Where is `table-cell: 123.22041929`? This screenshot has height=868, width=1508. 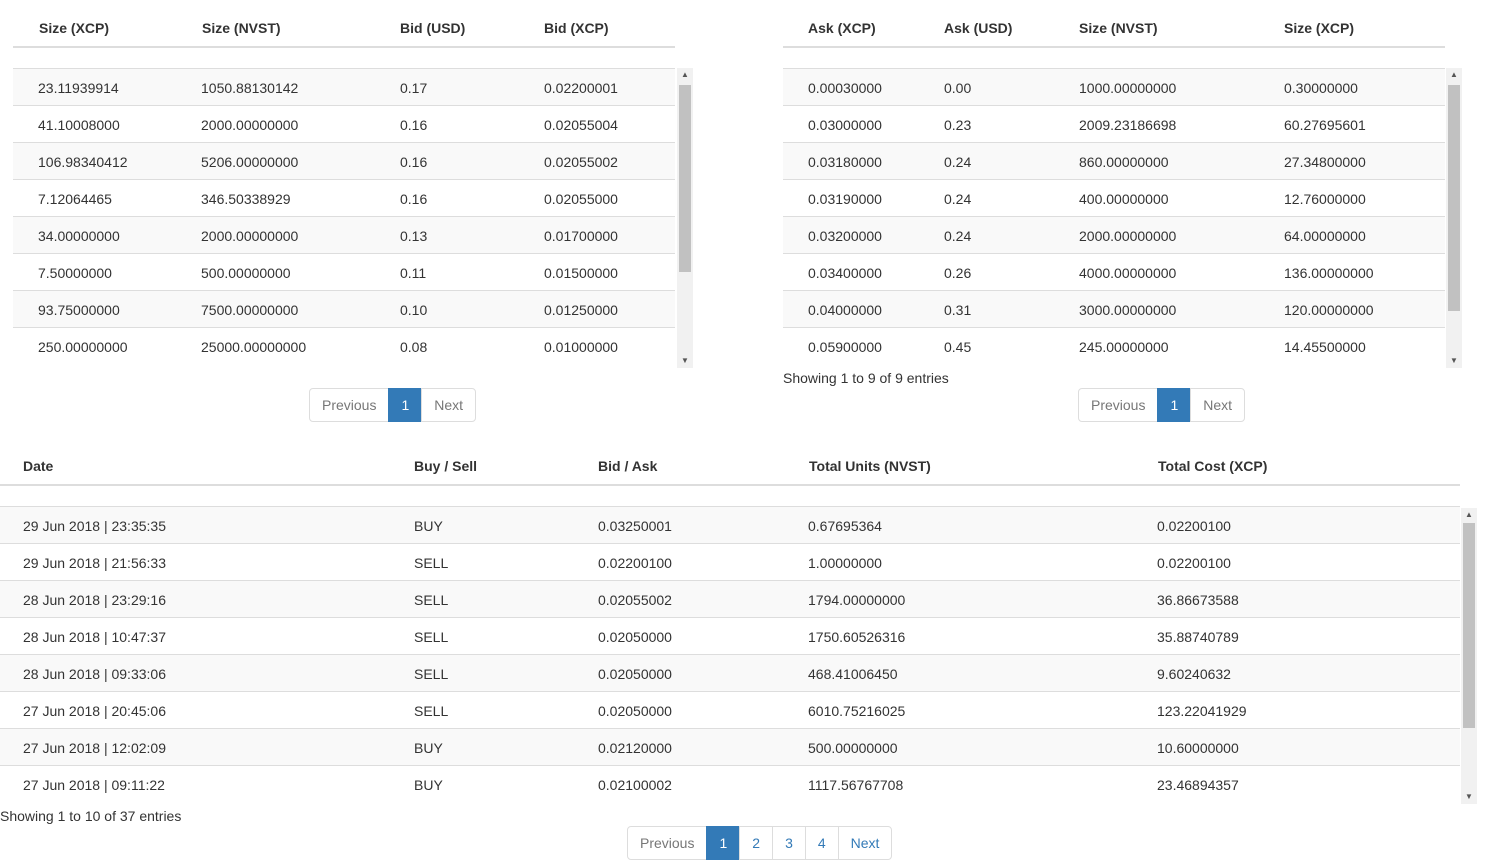
table-cell: 123.22041929 is located at coordinates (1202, 711).